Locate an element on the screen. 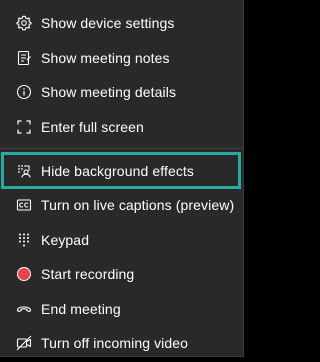  menu-item-keypad: Keypad is located at coordinates (122, 240).